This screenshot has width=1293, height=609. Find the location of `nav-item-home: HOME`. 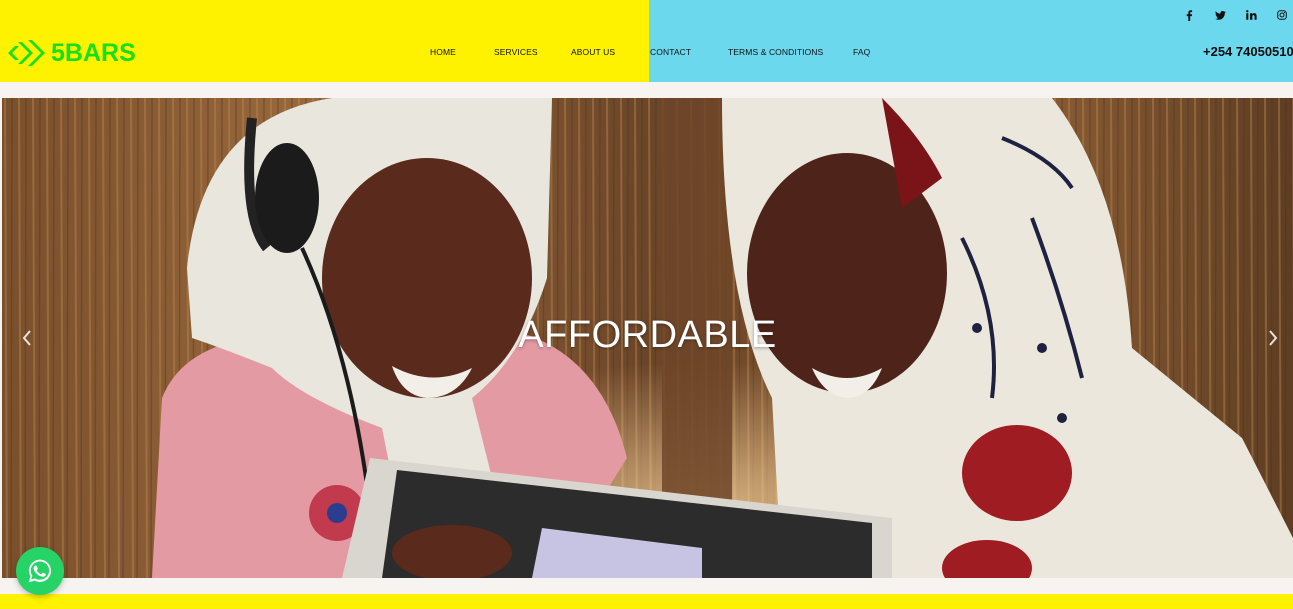

nav-item-home: HOME is located at coordinates (443, 52).